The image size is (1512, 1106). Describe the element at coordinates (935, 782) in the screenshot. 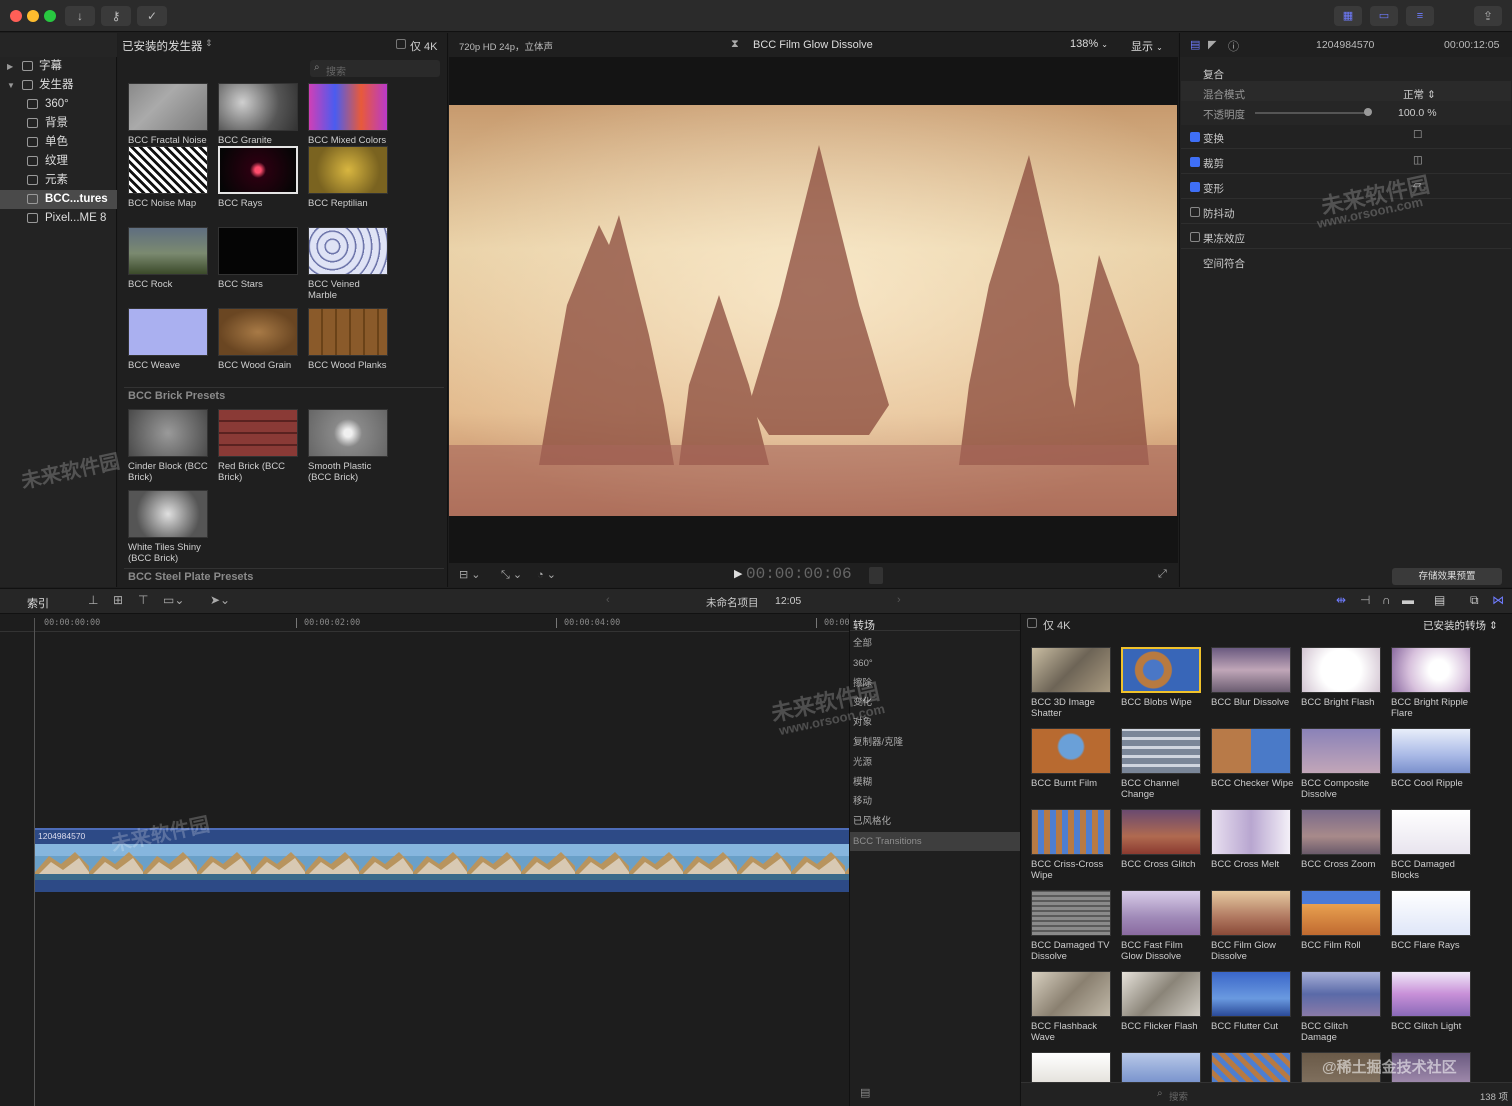

I see `category-item: 模糊` at that location.